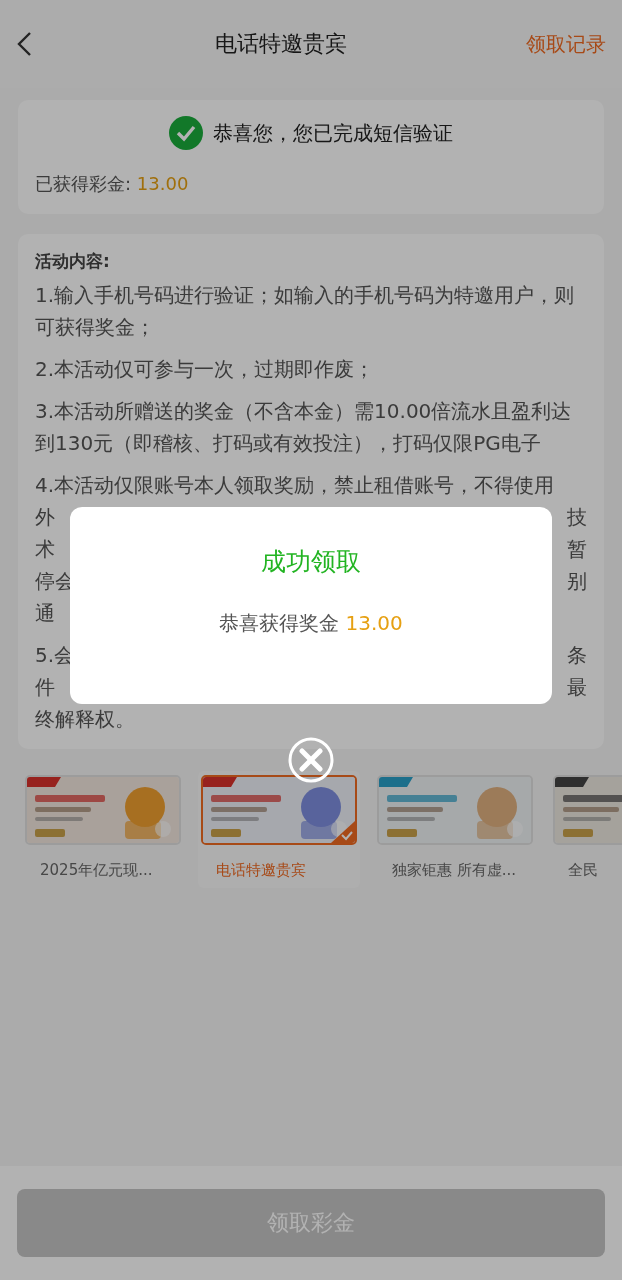 This screenshot has width=622, height=1280. What do you see at coordinates (85, 719) in the screenshot?
I see `rule-text: 终解释权。` at bounding box center [85, 719].